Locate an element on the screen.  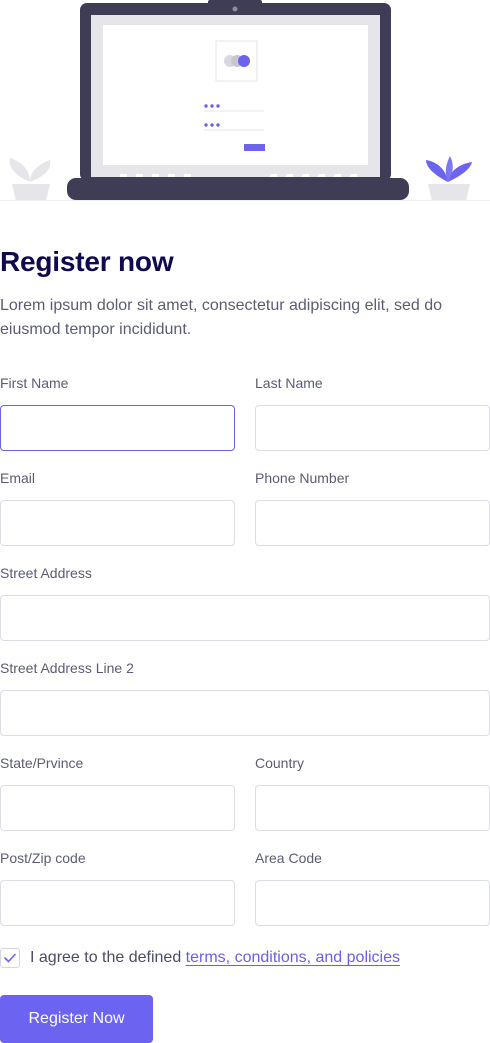
area-code-field is located at coordinates (372, 903).